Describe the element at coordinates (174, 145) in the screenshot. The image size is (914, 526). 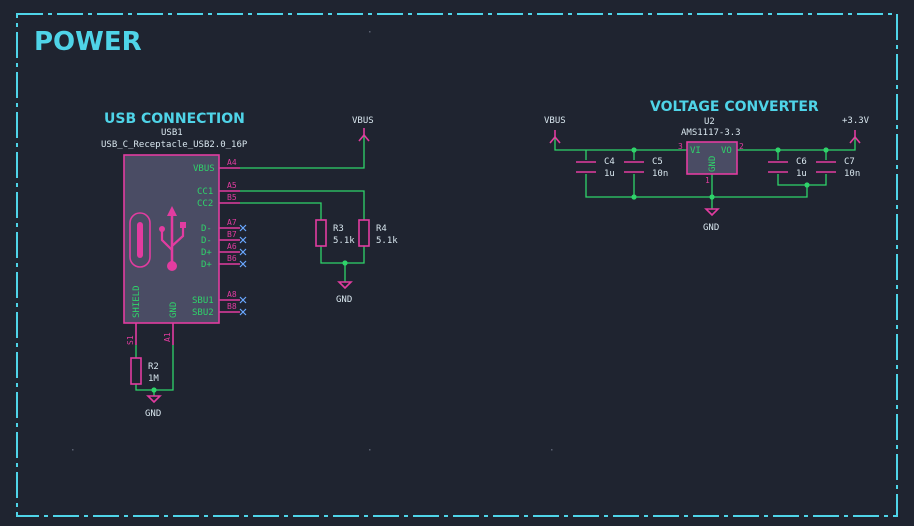
I see `usb-value: USB_C_Receptacle_USB2.0_16P` at that location.